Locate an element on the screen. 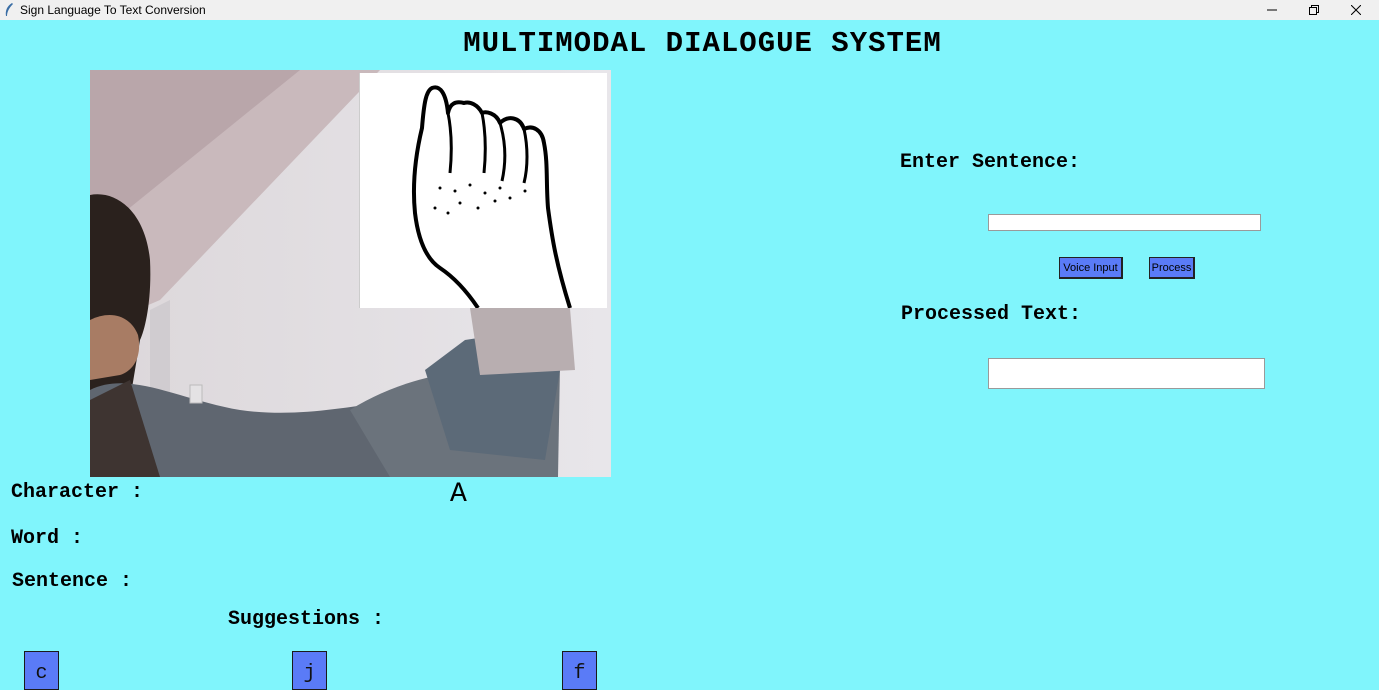 The image size is (1379, 690). suggestion-button-3: f is located at coordinates (579, 670).